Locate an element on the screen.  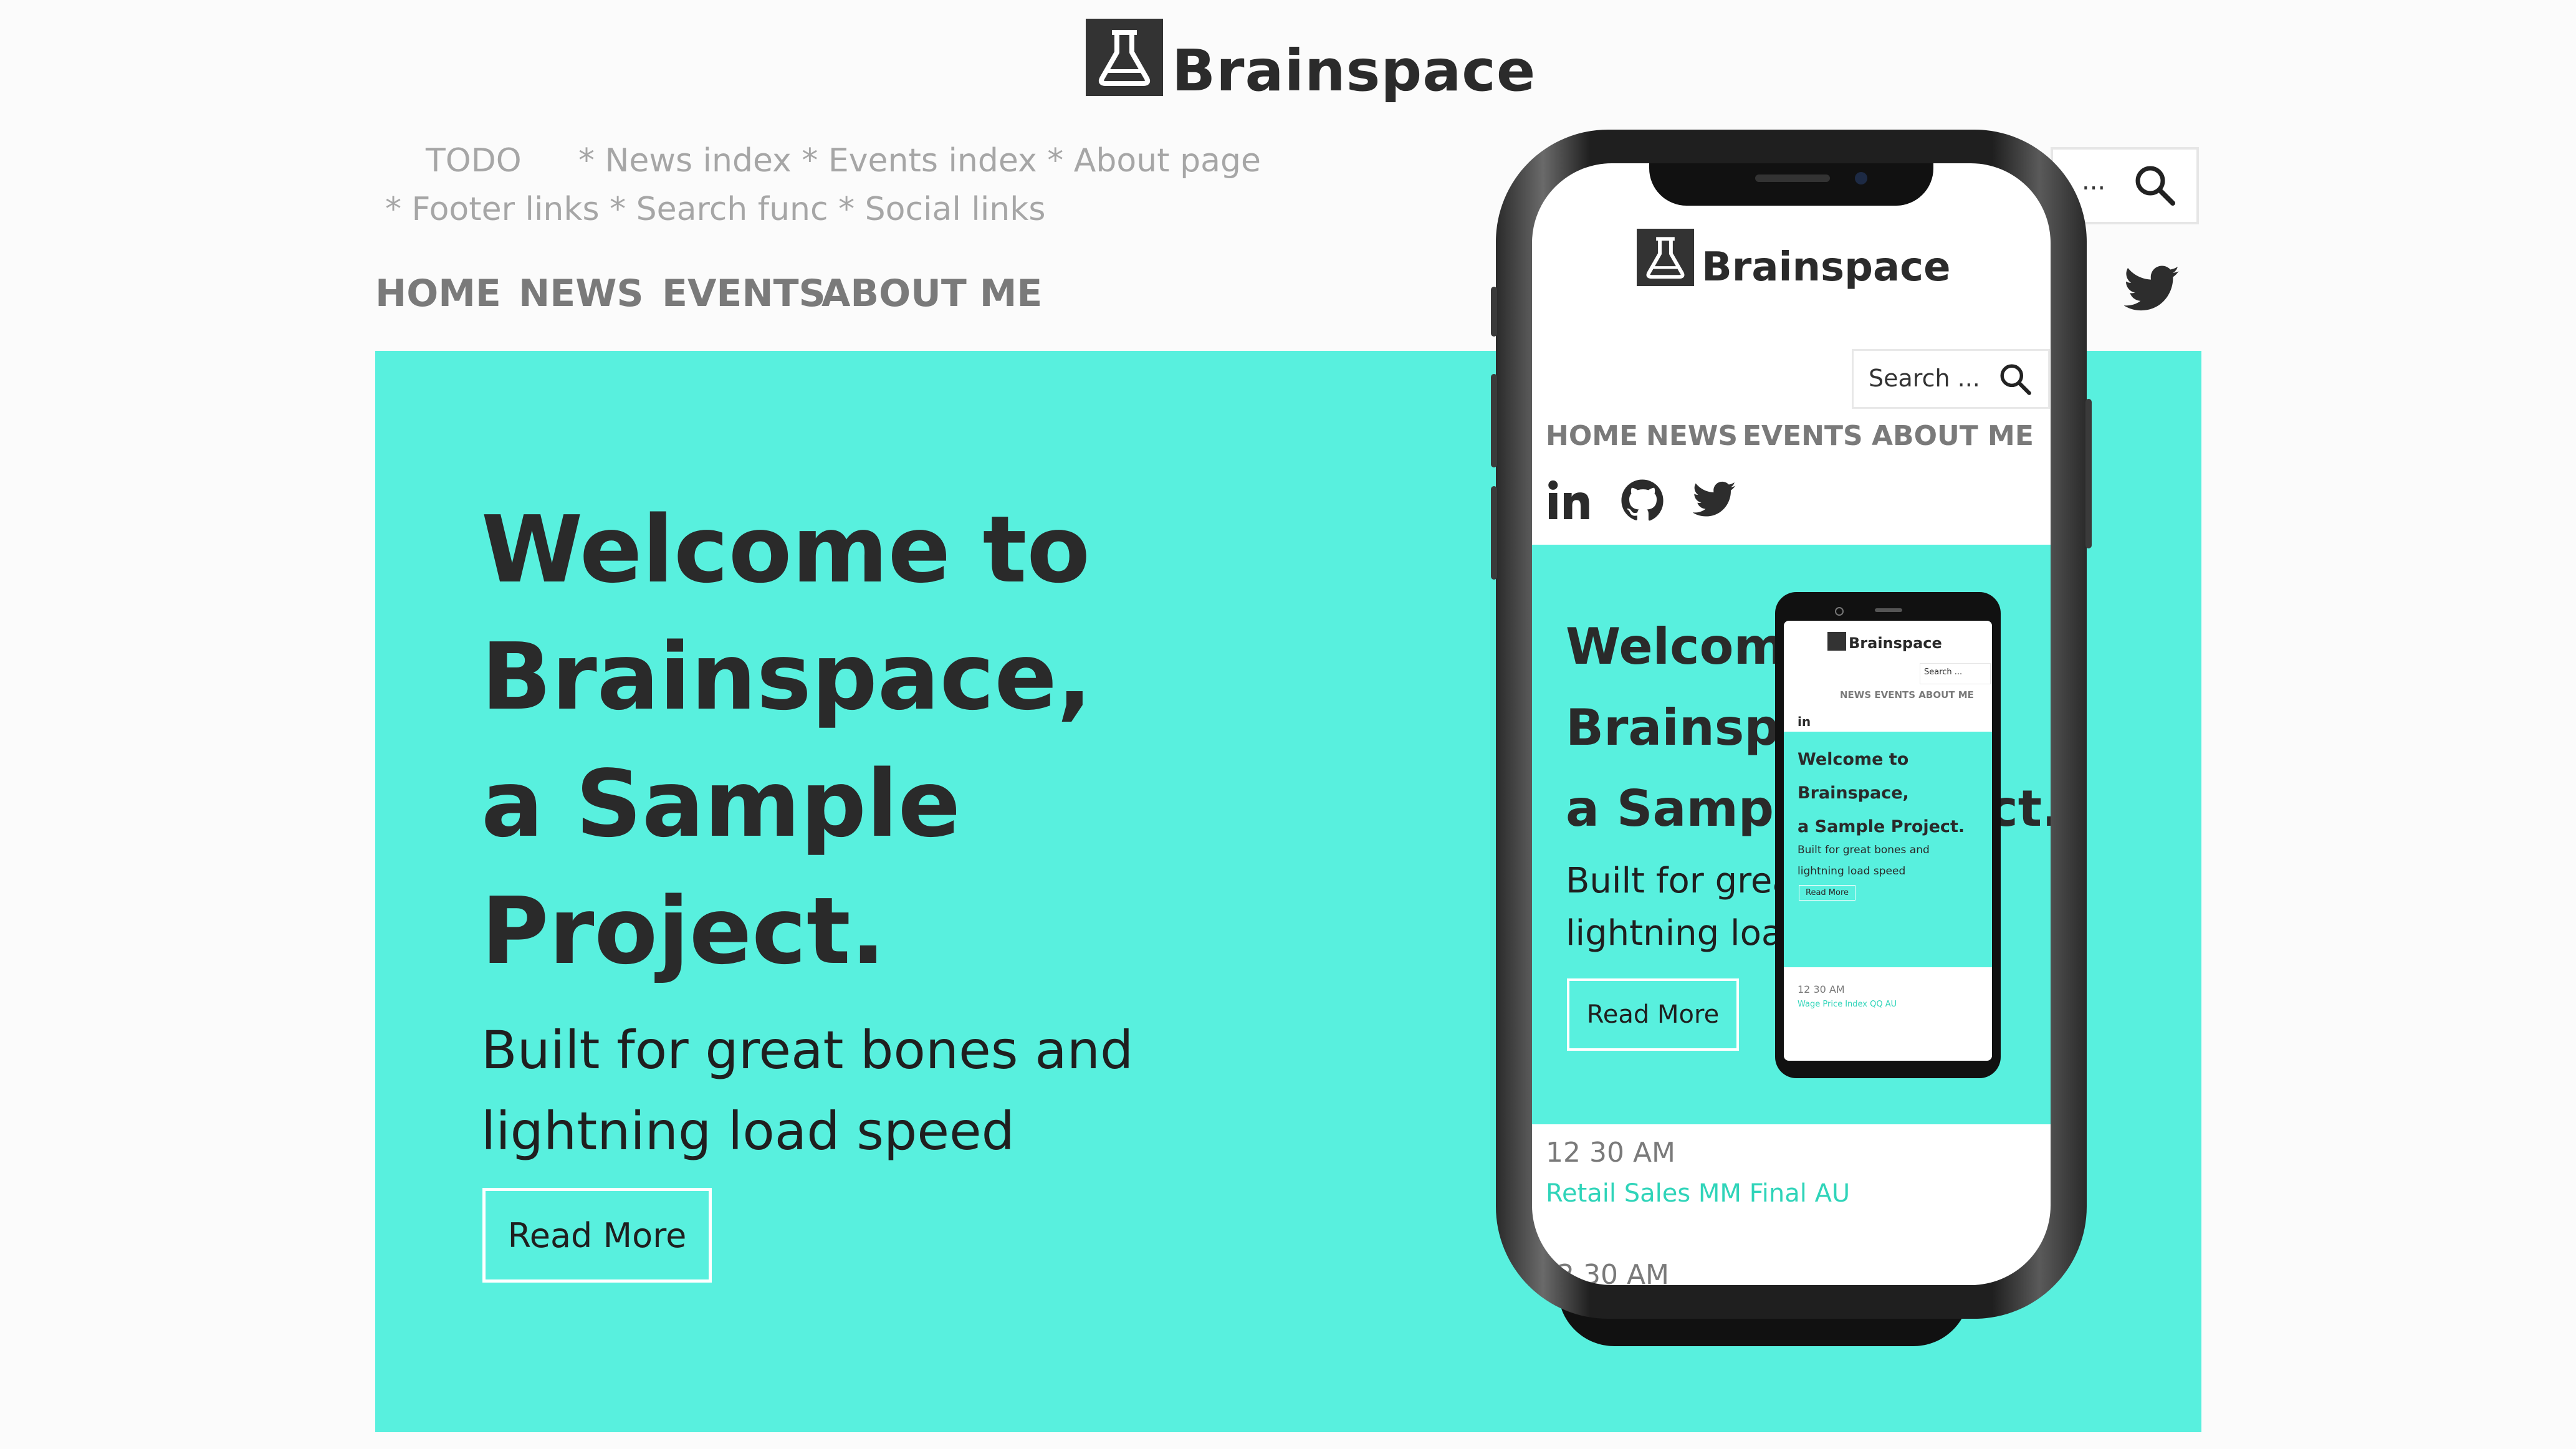
nested-hero-subtitle-line: Built for great bones and is located at coordinates (1864, 850).